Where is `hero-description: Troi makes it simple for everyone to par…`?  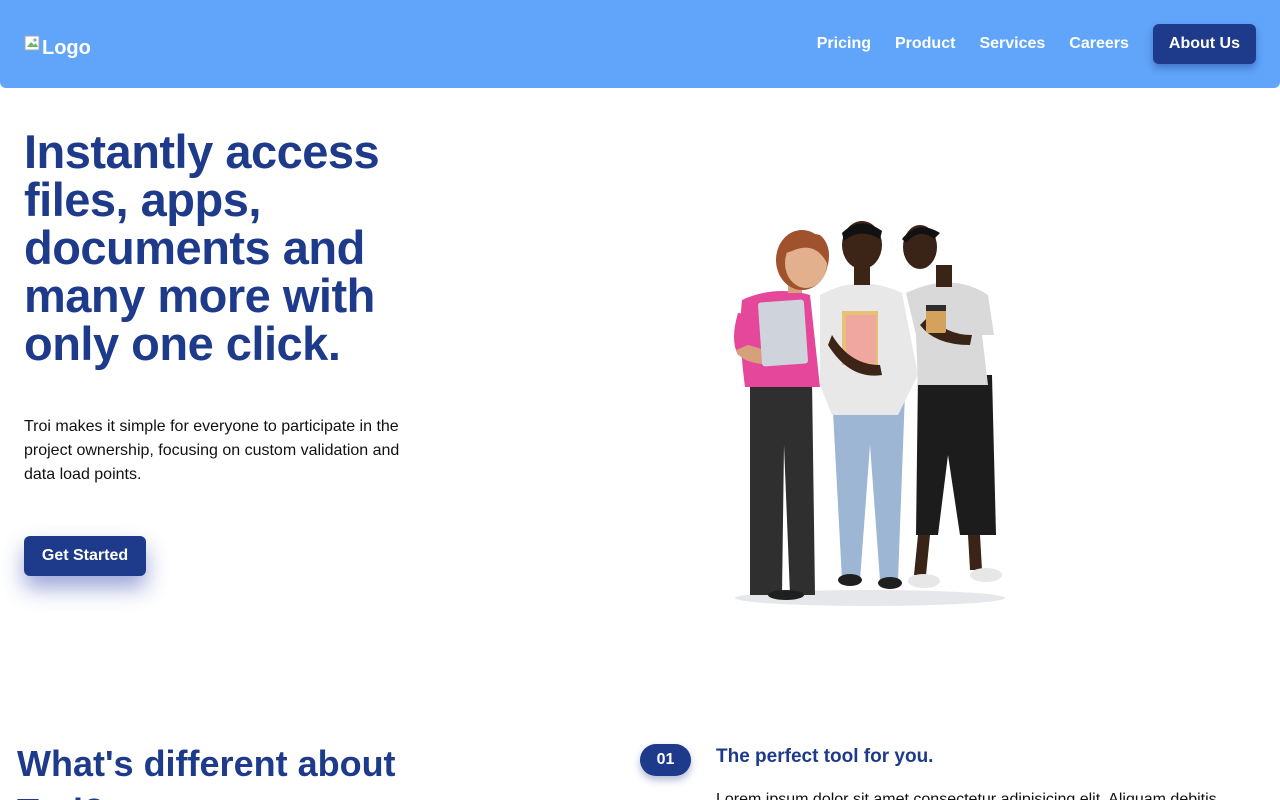
hero-description: Troi makes it simple for everyone to par… is located at coordinates (212, 450).